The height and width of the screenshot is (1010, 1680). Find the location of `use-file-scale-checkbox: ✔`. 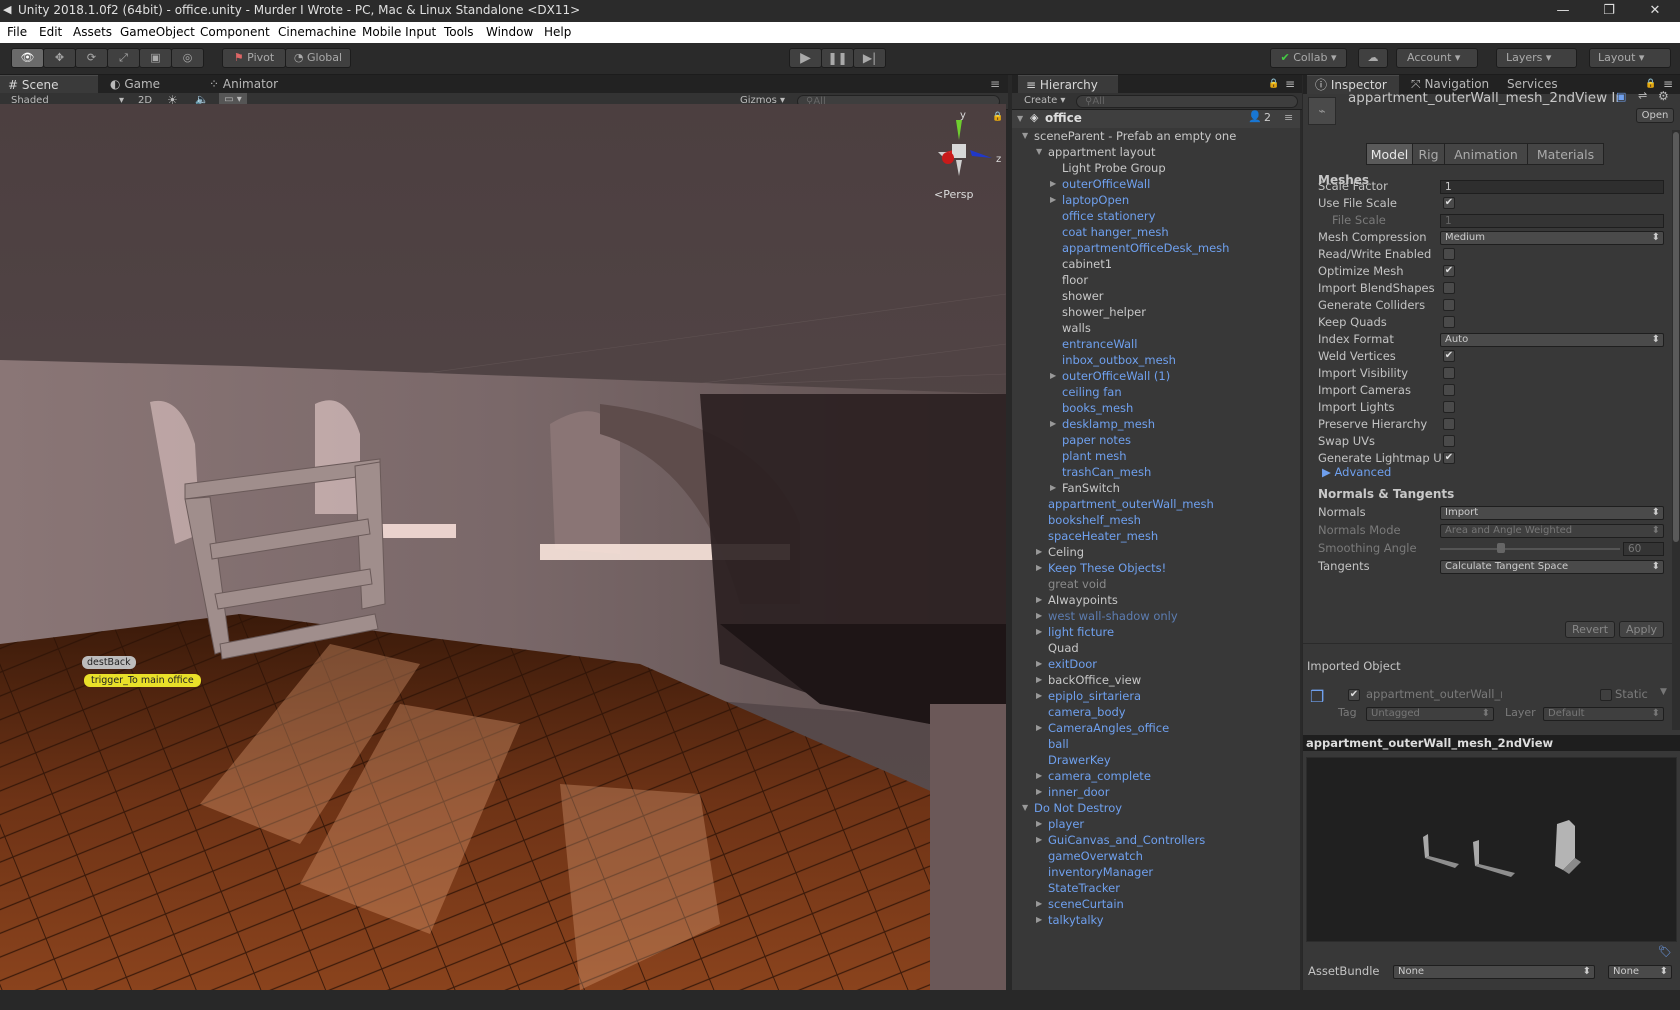

use-file-scale-checkbox: ✔ is located at coordinates (1449, 203).